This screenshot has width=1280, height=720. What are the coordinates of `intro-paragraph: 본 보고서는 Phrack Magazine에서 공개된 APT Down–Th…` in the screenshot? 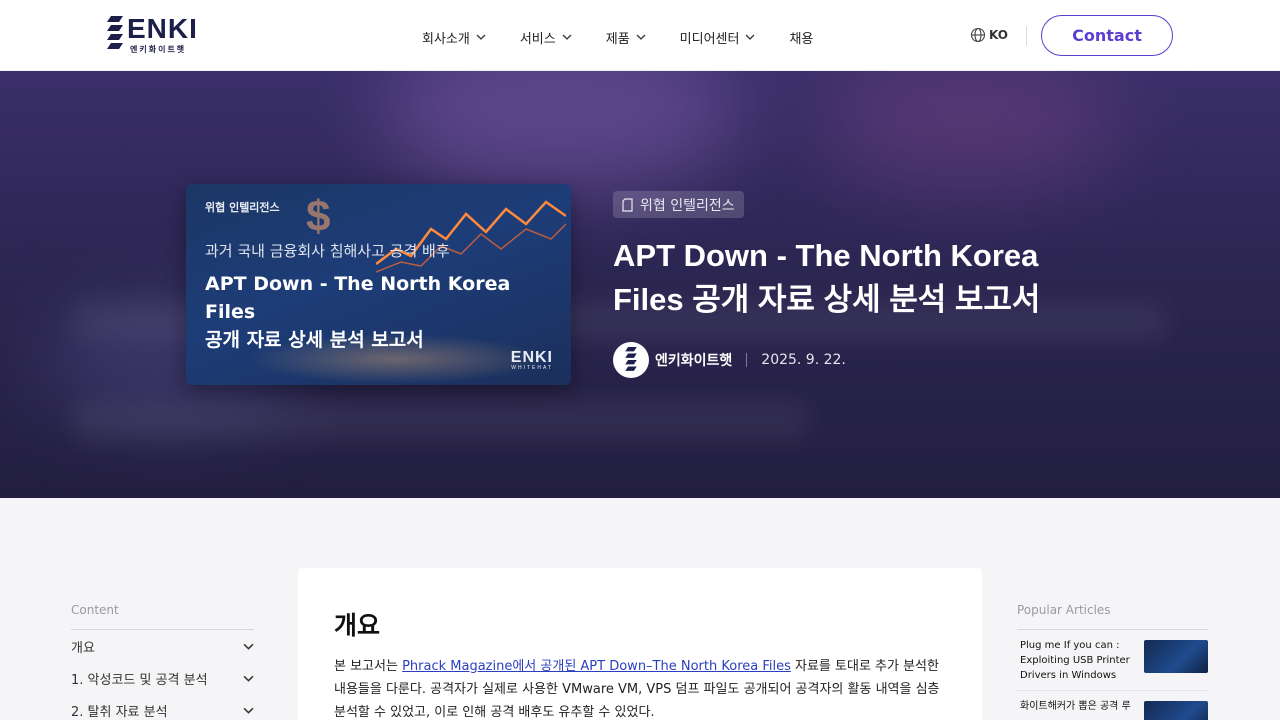 It's located at (641, 687).